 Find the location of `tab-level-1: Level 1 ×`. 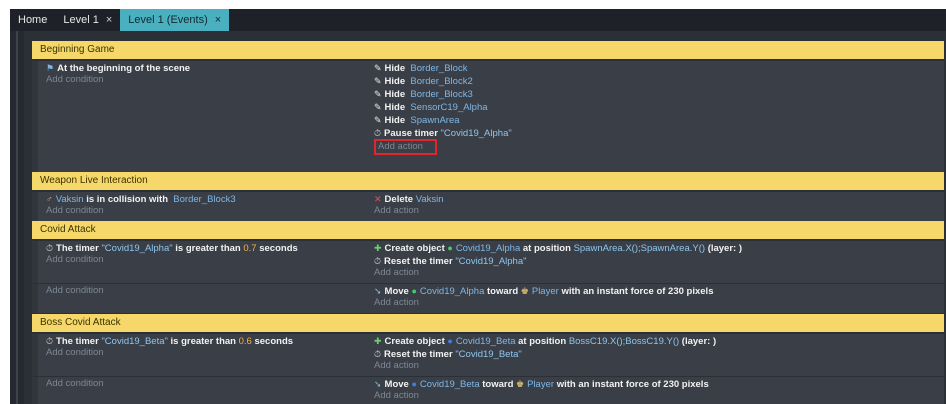

tab-level-1: Level 1 × is located at coordinates (87, 20).